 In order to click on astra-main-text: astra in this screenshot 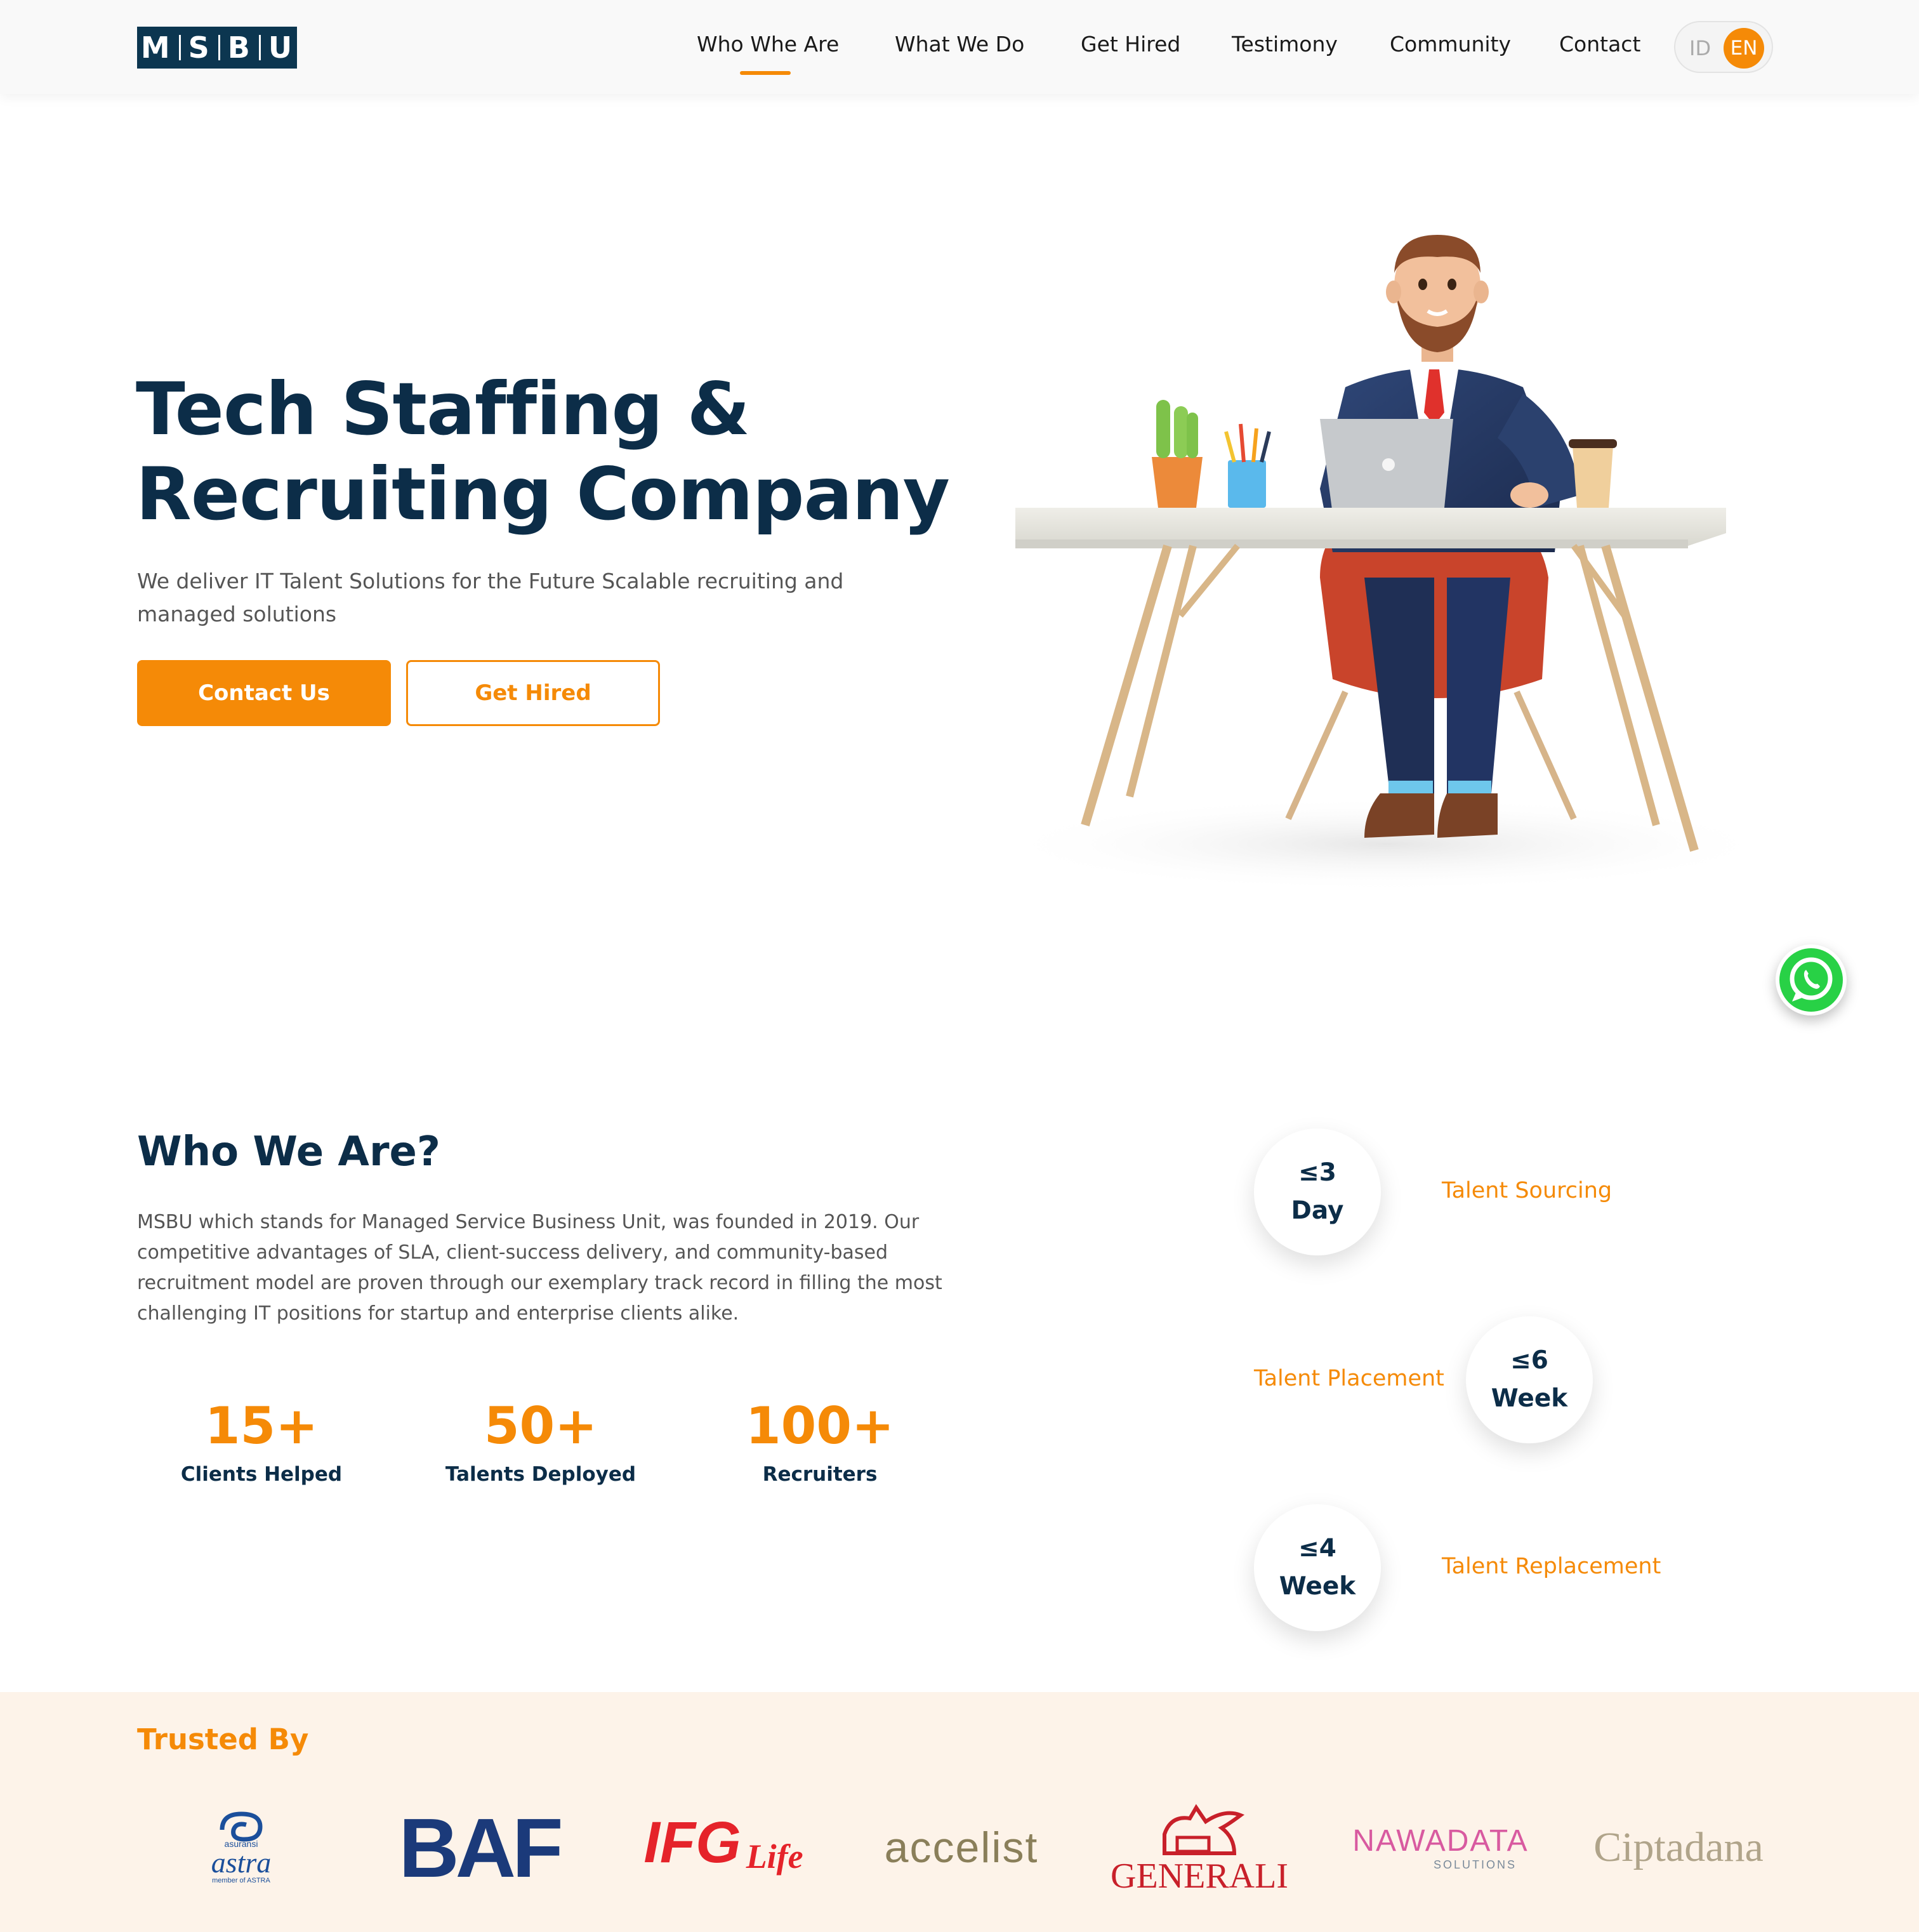, I will do `click(241, 1862)`.